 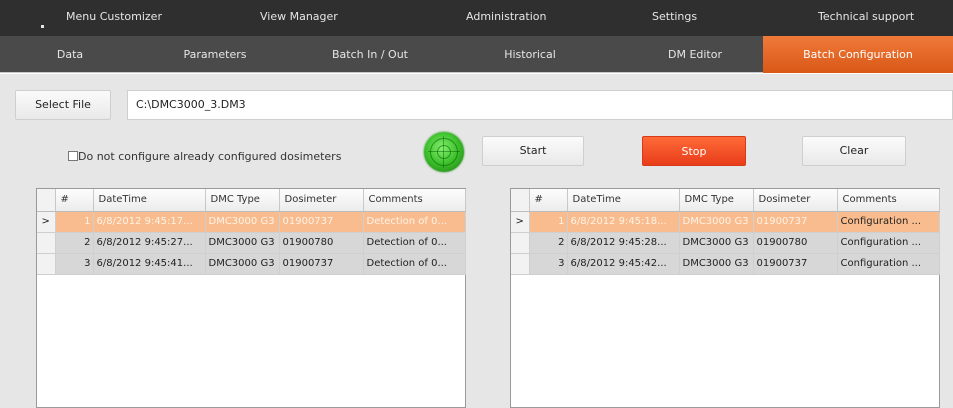 I want to click on tab-batch-configuration: Batch Configuration, so click(x=858, y=54).